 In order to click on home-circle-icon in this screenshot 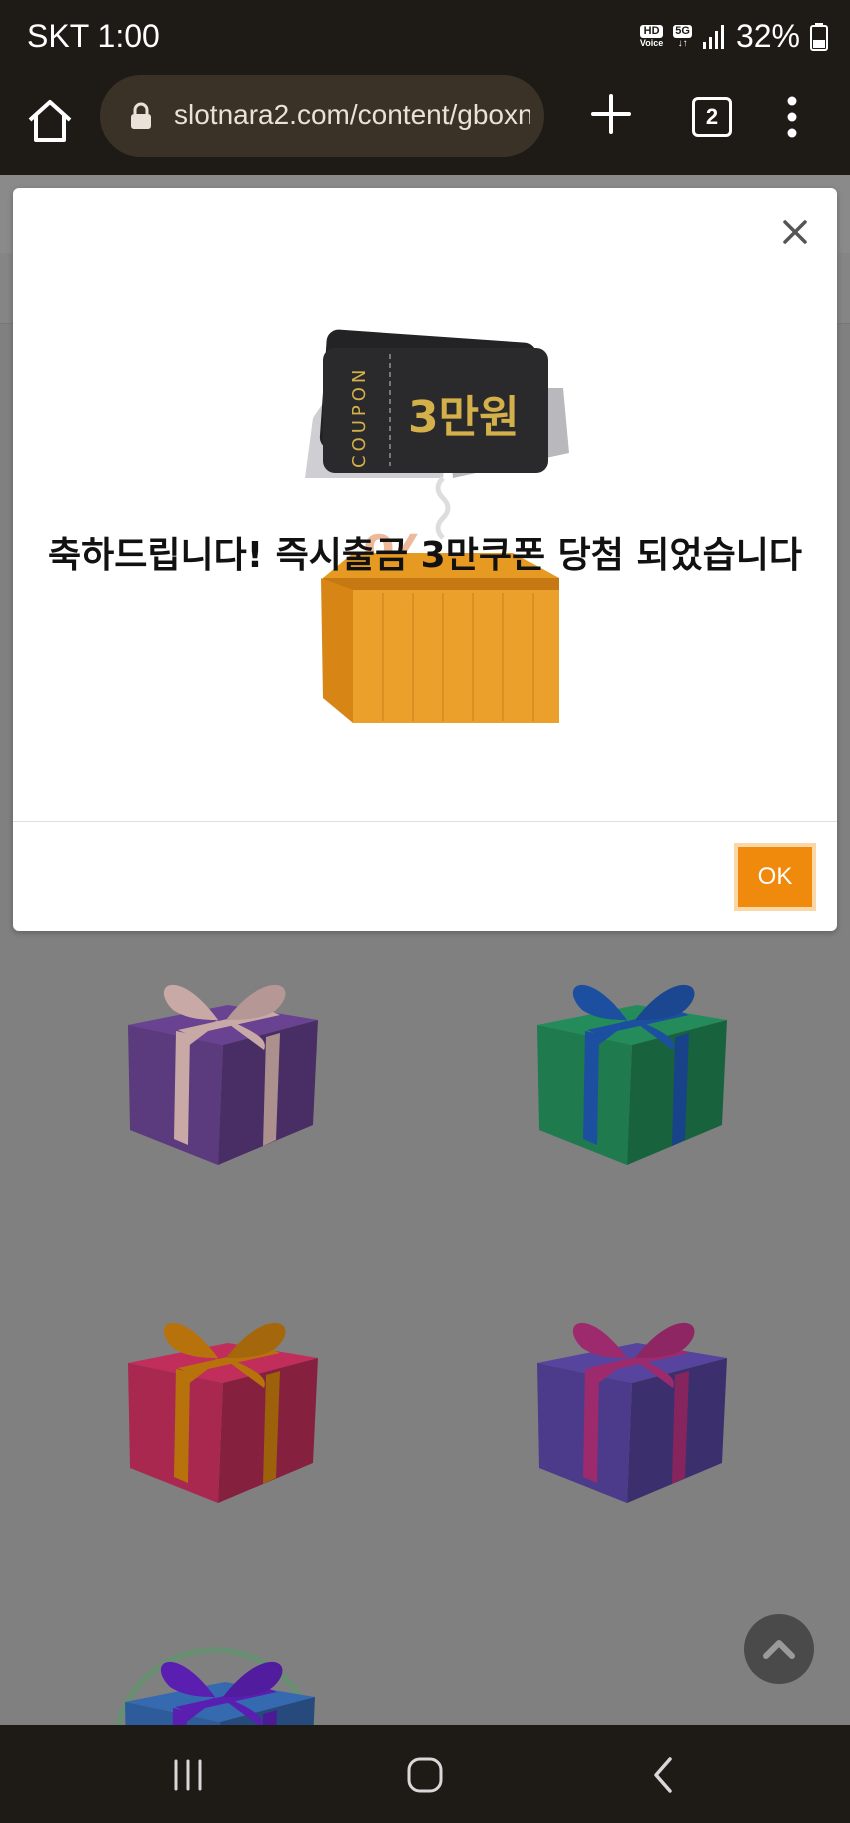, I will do `click(426, 1775)`.